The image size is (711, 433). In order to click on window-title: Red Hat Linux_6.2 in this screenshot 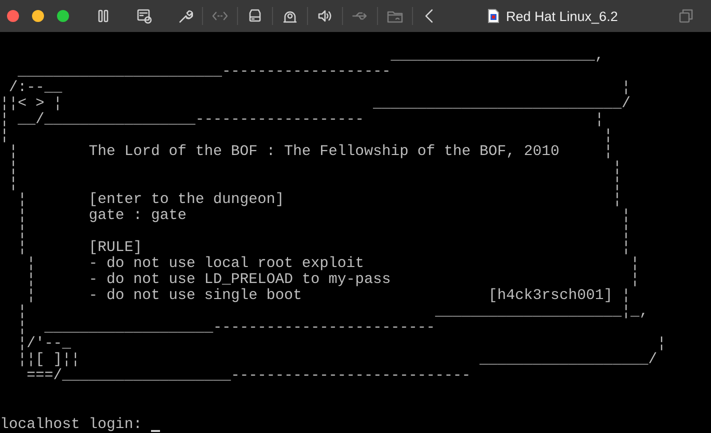, I will do `click(562, 16)`.